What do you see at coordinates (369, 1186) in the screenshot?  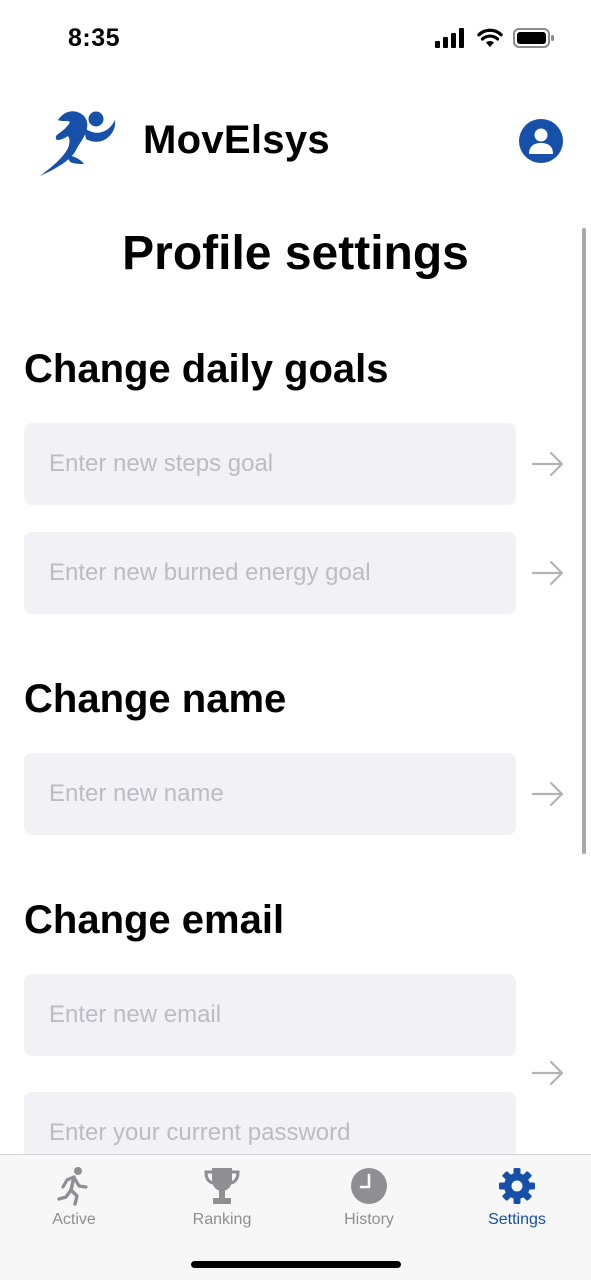 I see `clock-icon` at bounding box center [369, 1186].